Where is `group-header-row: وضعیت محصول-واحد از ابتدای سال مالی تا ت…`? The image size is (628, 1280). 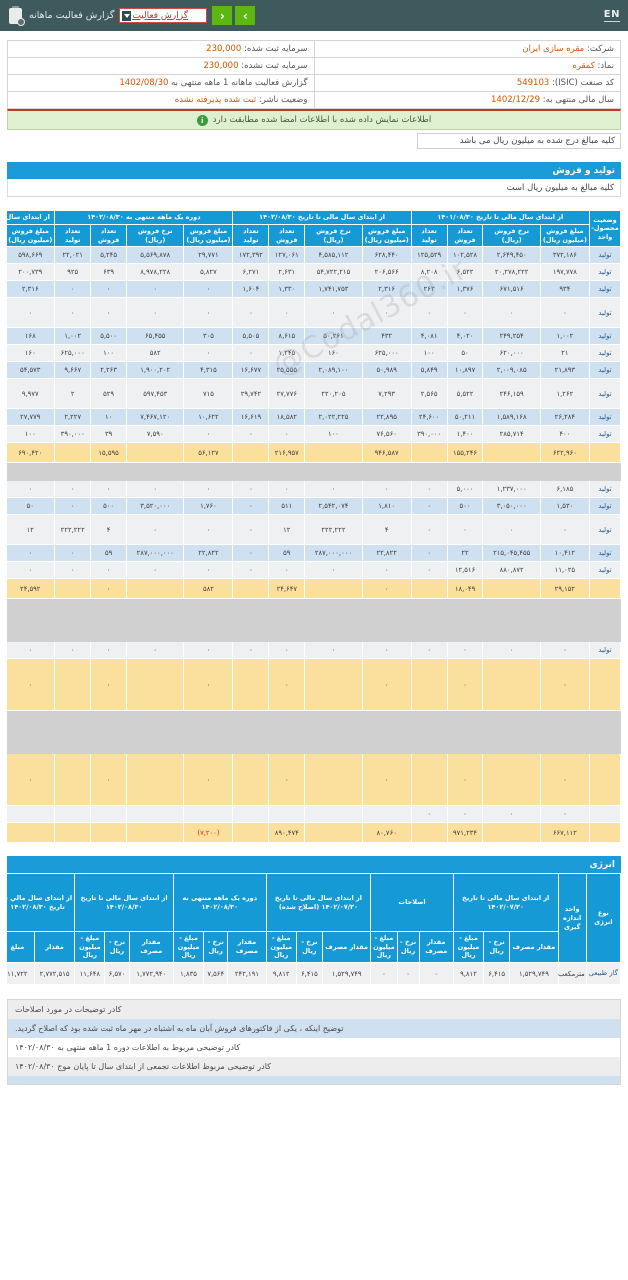 group-header-row: وضعیت محصول-واحد از ابتدای سال مالی تا ت… is located at coordinates (314, 229).